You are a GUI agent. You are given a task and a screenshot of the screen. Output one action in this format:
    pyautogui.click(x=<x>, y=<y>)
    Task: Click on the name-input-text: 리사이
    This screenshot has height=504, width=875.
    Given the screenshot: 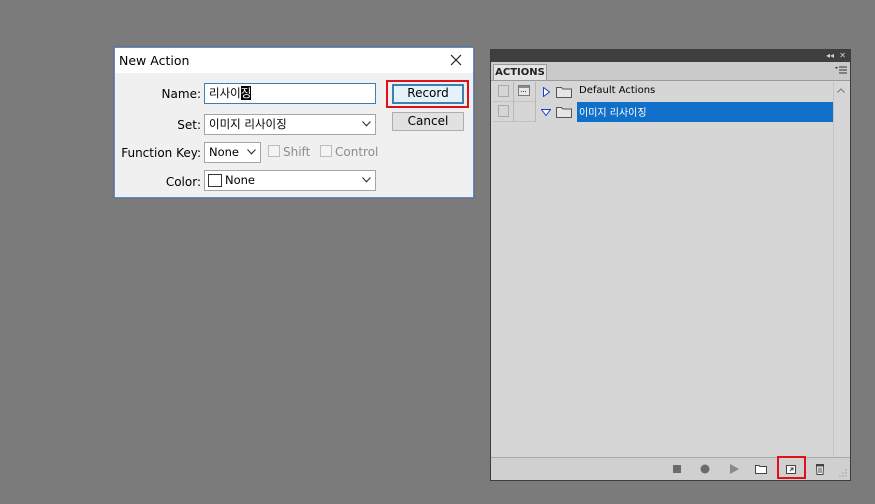 What is the action you would take?
    pyautogui.click(x=225, y=93)
    